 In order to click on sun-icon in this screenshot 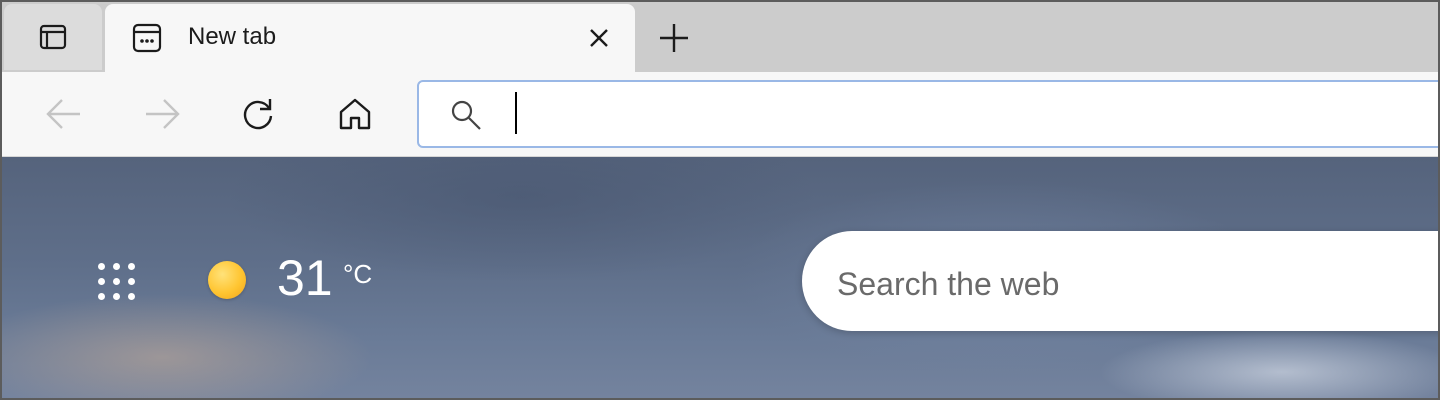, I will do `click(227, 280)`.